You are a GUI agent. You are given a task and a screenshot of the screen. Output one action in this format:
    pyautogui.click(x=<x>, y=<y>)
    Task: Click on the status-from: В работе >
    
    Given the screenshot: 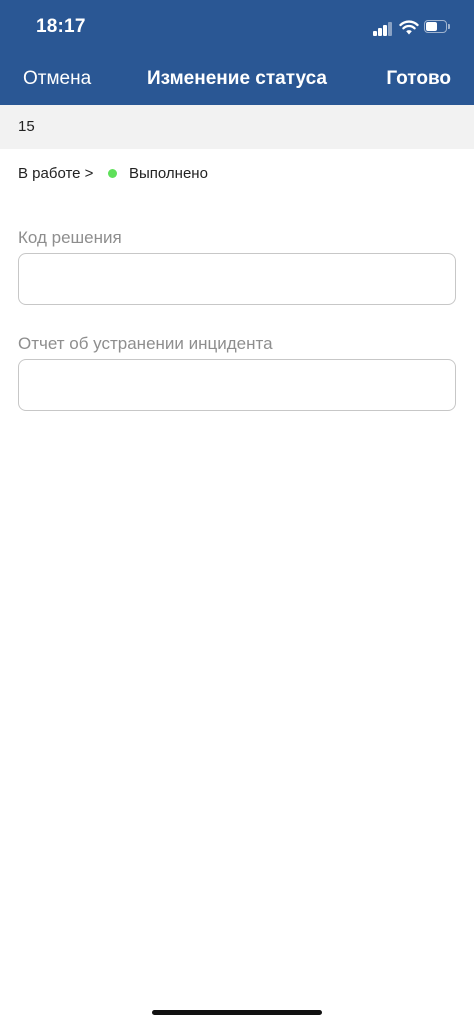 What is the action you would take?
    pyautogui.click(x=56, y=173)
    